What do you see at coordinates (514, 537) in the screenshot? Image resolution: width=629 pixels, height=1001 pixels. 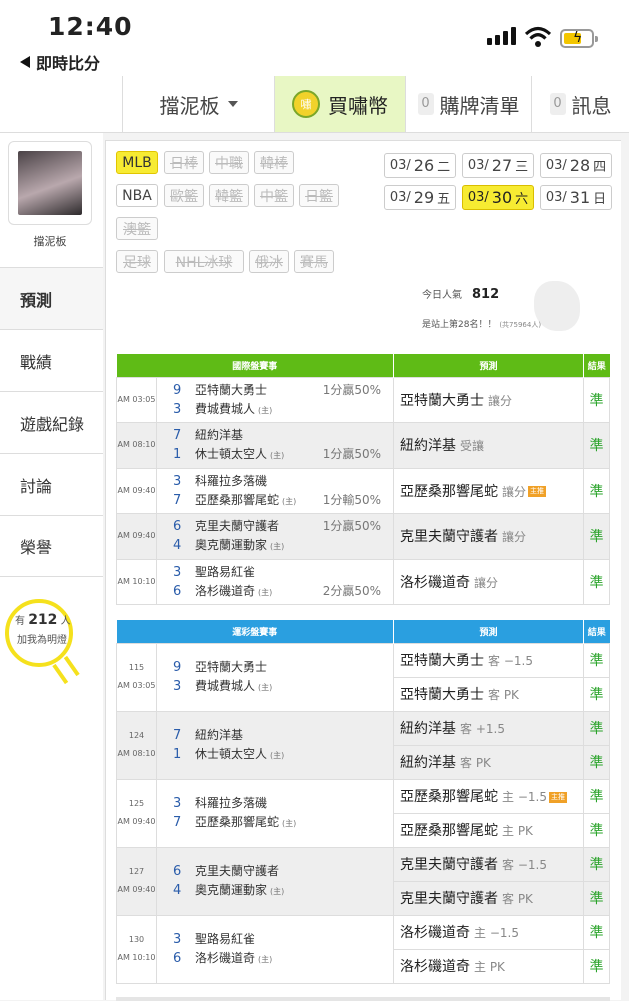 I see `pick-type: 讓分` at bounding box center [514, 537].